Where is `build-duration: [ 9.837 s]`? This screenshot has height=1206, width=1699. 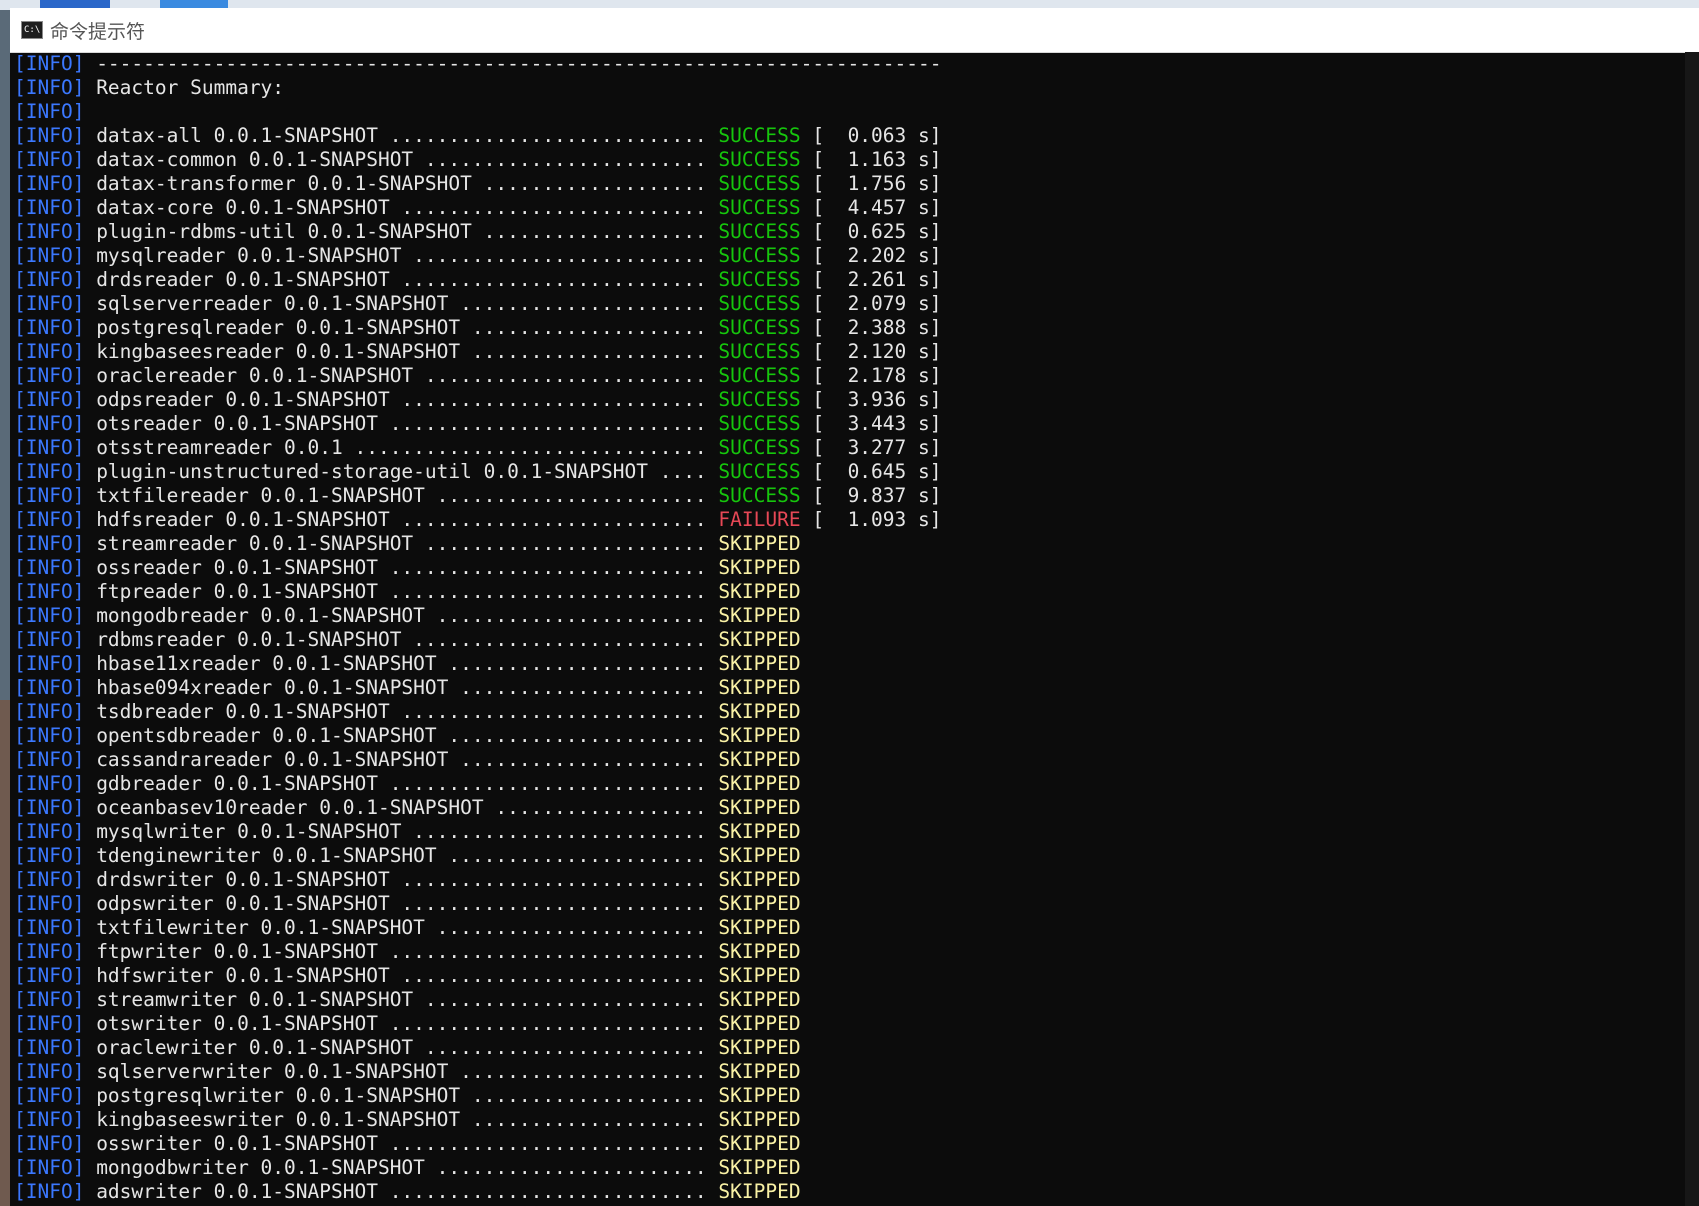 build-duration: [ 9.837 s] is located at coordinates (871, 495).